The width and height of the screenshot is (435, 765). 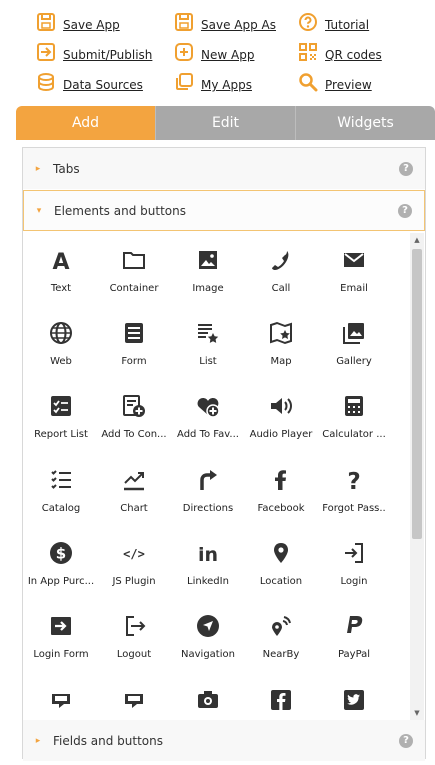 What do you see at coordinates (417, 713) in the screenshot?
I see `scroll-down-arrow-icon: ▼` at bounding box center [417, 713].